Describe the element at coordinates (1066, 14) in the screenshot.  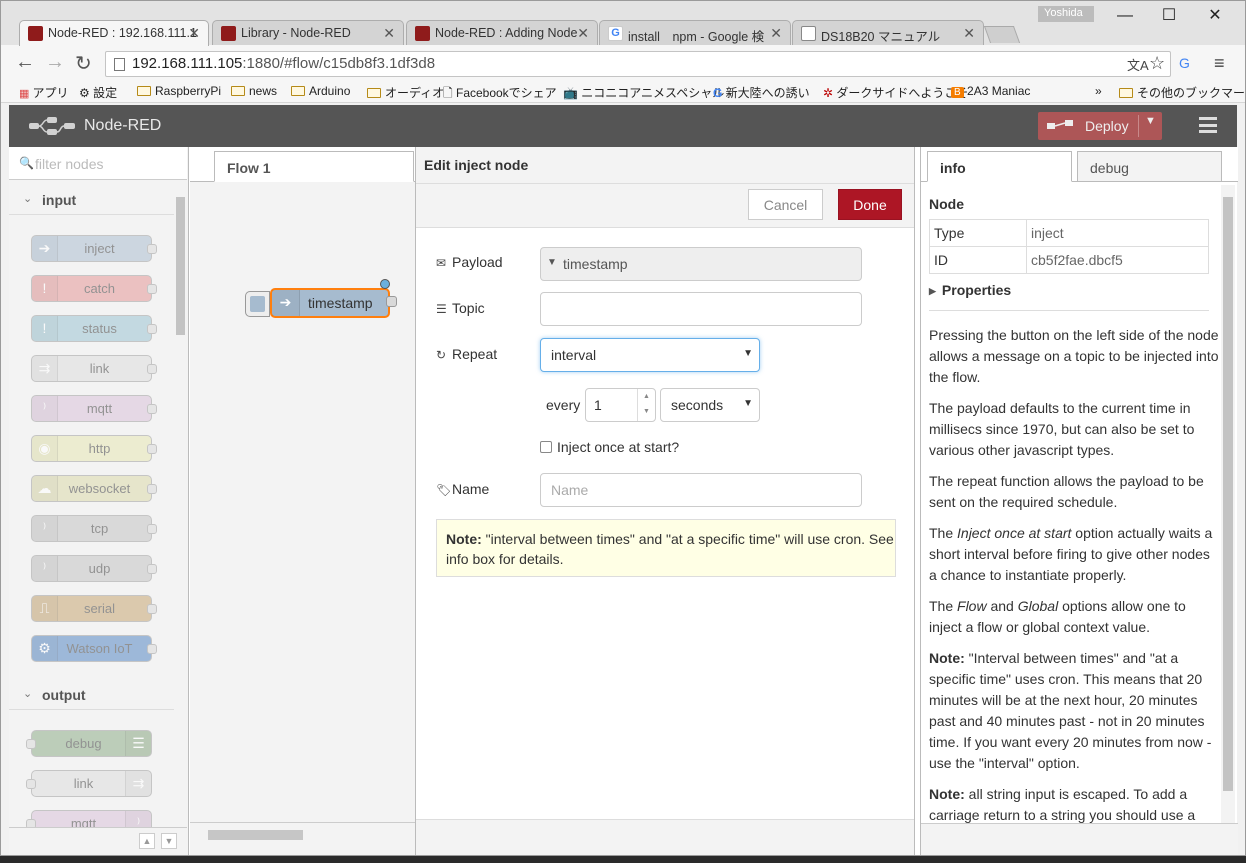
I see `profile-name: Yoshida` at that location.